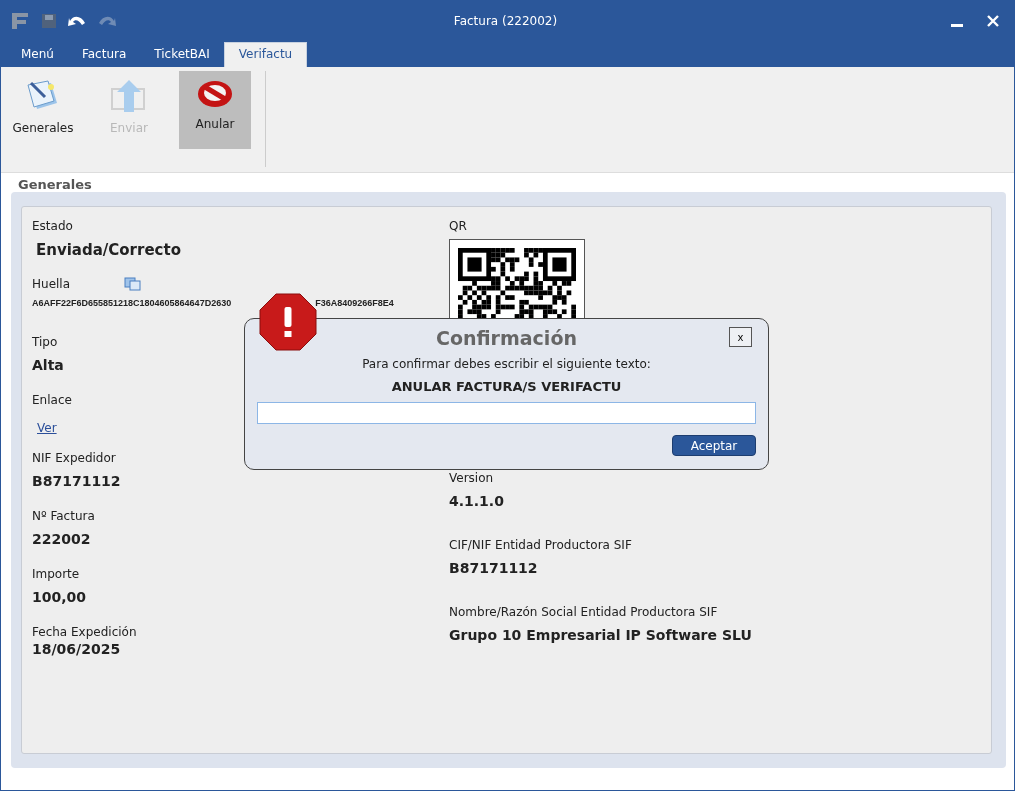 The width and height of the screenshot is (1015, 791). What do you see at coordinates (132, 303) in the screenshot?
I see `hash-value: A6AFF22F6D655851218C1804605864647D2630` at bounding box center [132, 303].